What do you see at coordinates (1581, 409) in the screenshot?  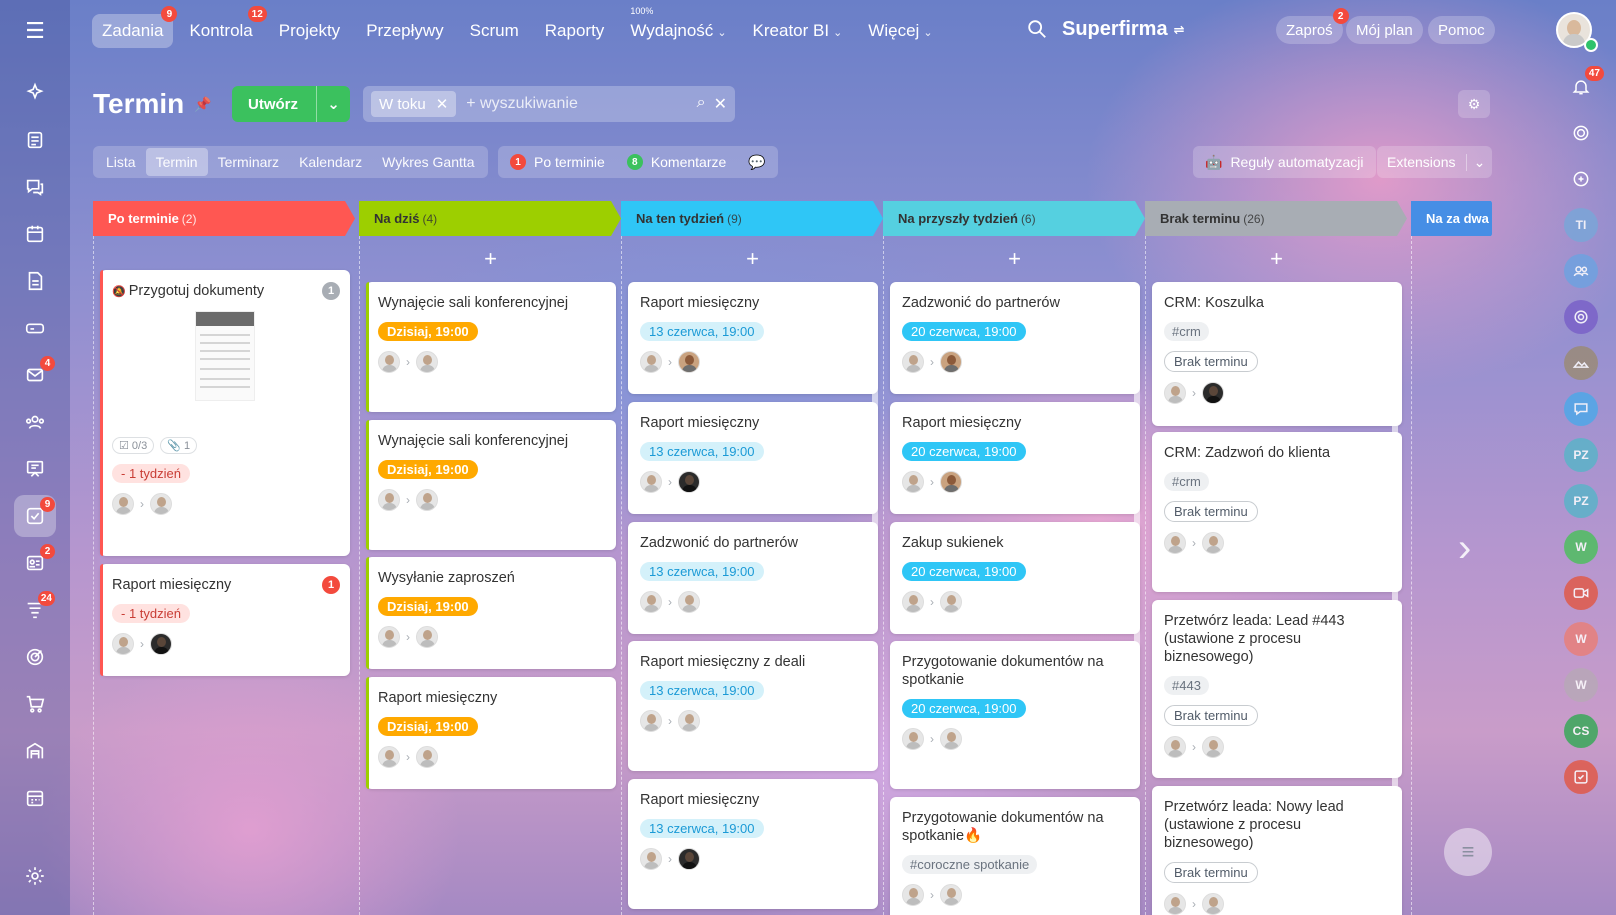 I see `chat-bubble-icon` at bounding box center [1581, 409].